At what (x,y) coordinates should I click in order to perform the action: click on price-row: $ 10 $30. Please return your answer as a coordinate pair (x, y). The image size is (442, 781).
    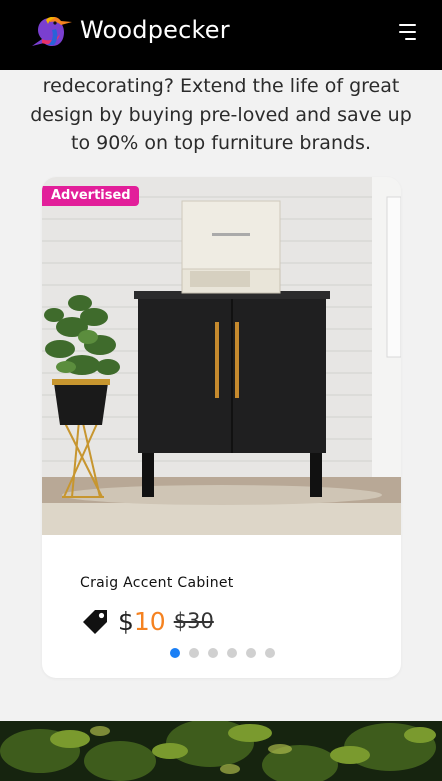
    Looking at the image, I should click on (147, 621).